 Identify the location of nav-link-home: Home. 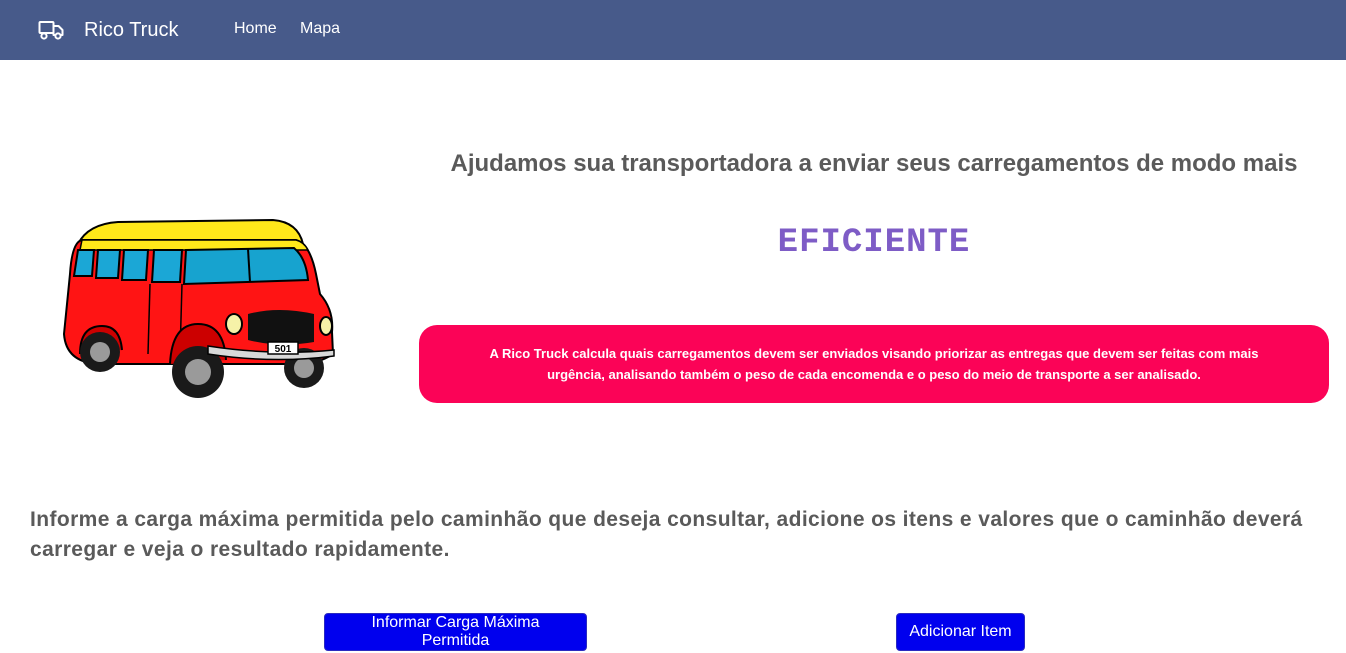
(255, 29).